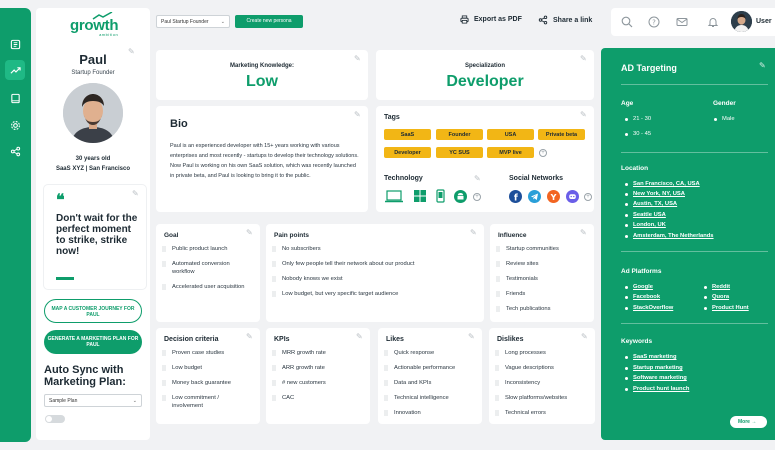  What do you see at coordinates (651, 357) in the screenshot?
I see `keyword-link: SaaS marketing` at bounding box center [651, 357].